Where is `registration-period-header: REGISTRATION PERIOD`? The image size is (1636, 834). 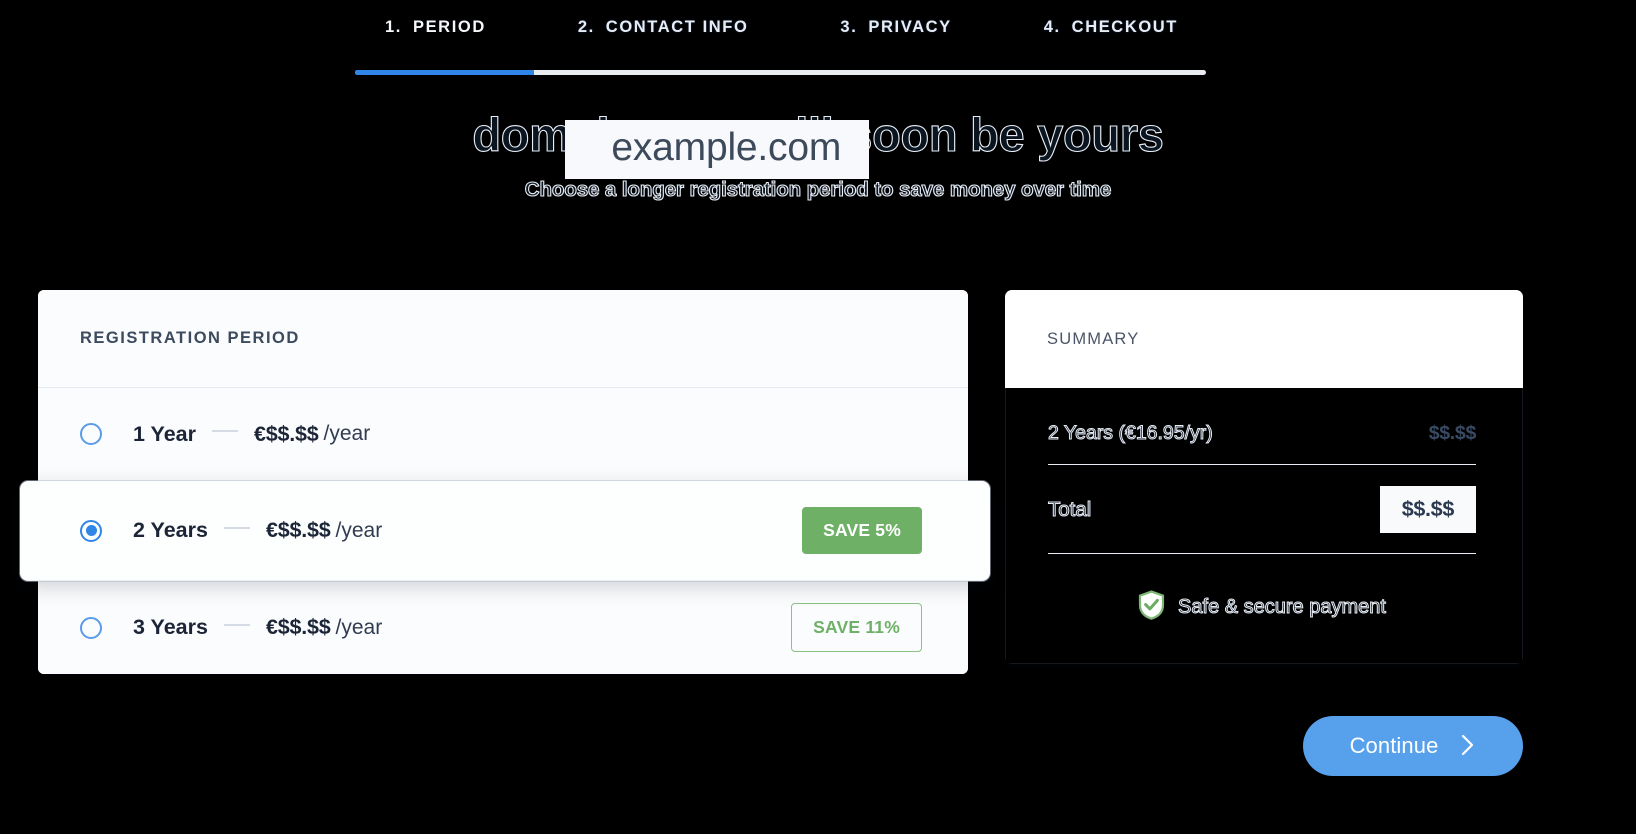 registration-period-header: REGISTRATION PERIOD is located at coordinates (503, 339).